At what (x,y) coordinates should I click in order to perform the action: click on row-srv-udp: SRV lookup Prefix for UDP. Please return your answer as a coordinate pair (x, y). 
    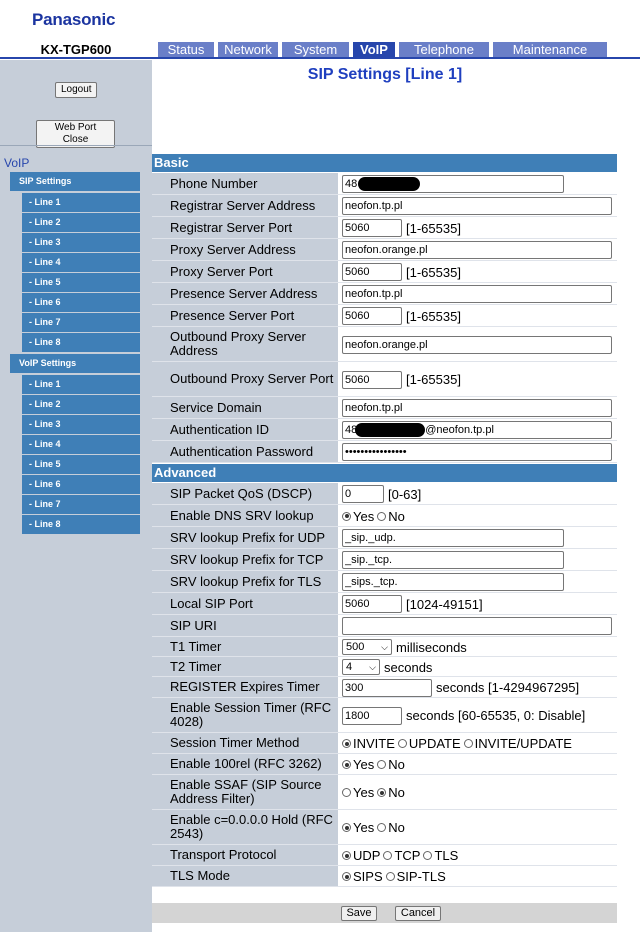
    Looking at the image, I should click on (384, 538).